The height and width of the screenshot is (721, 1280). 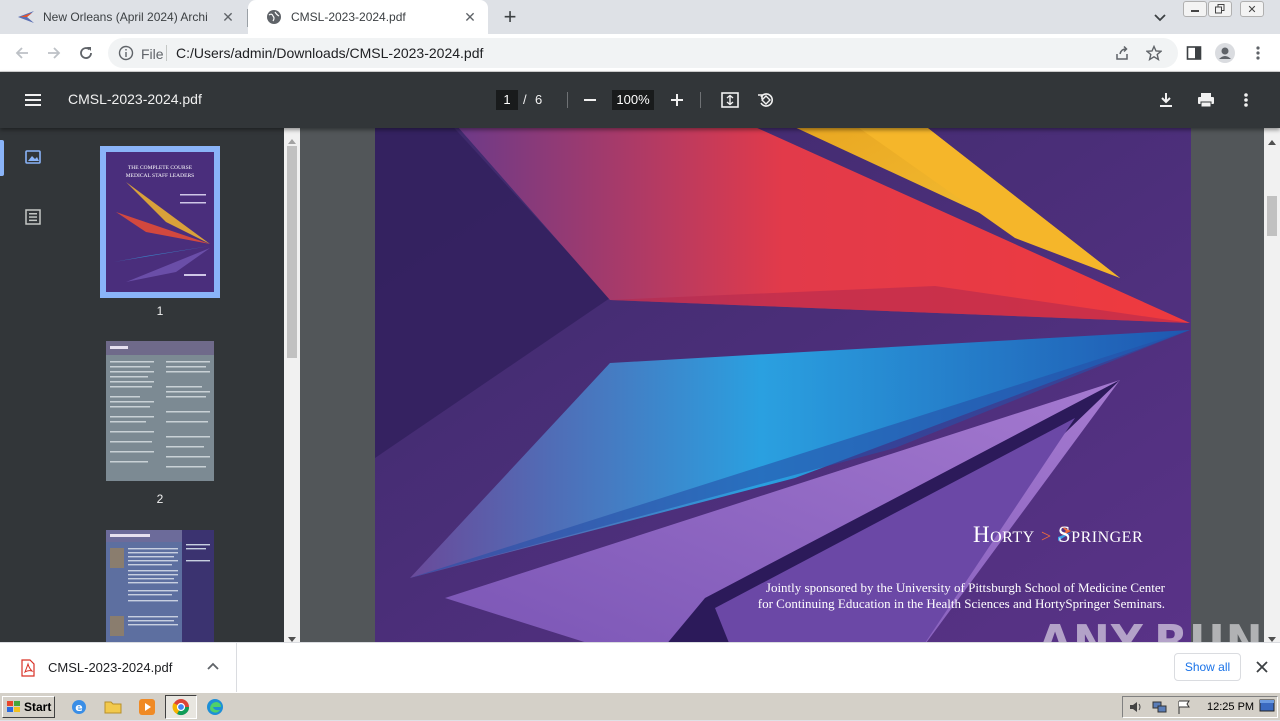 I want to click on start-label: Start, so click(x=38, y=707).